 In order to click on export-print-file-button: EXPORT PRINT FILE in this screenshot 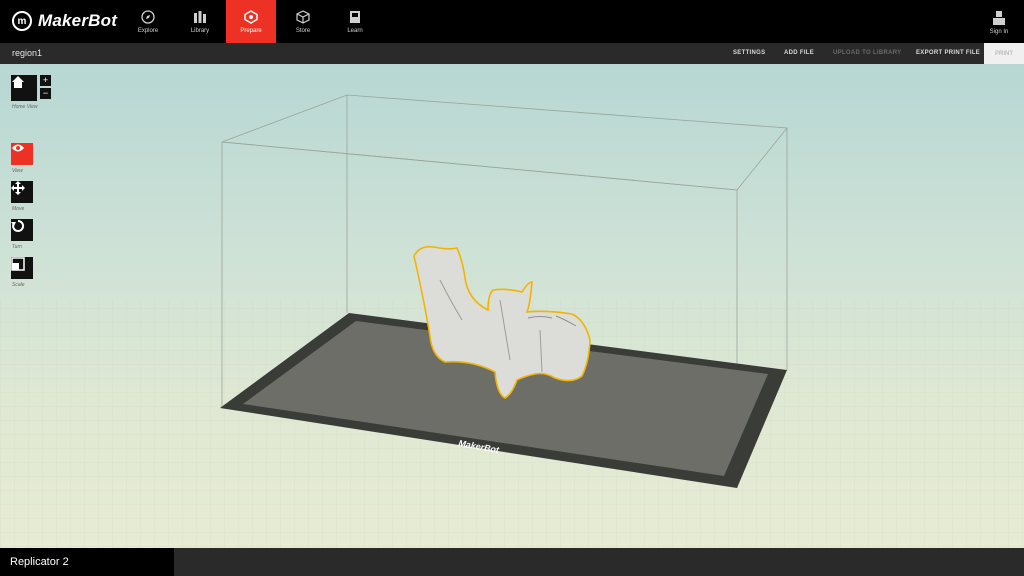, I will do `click(948, 53)`.